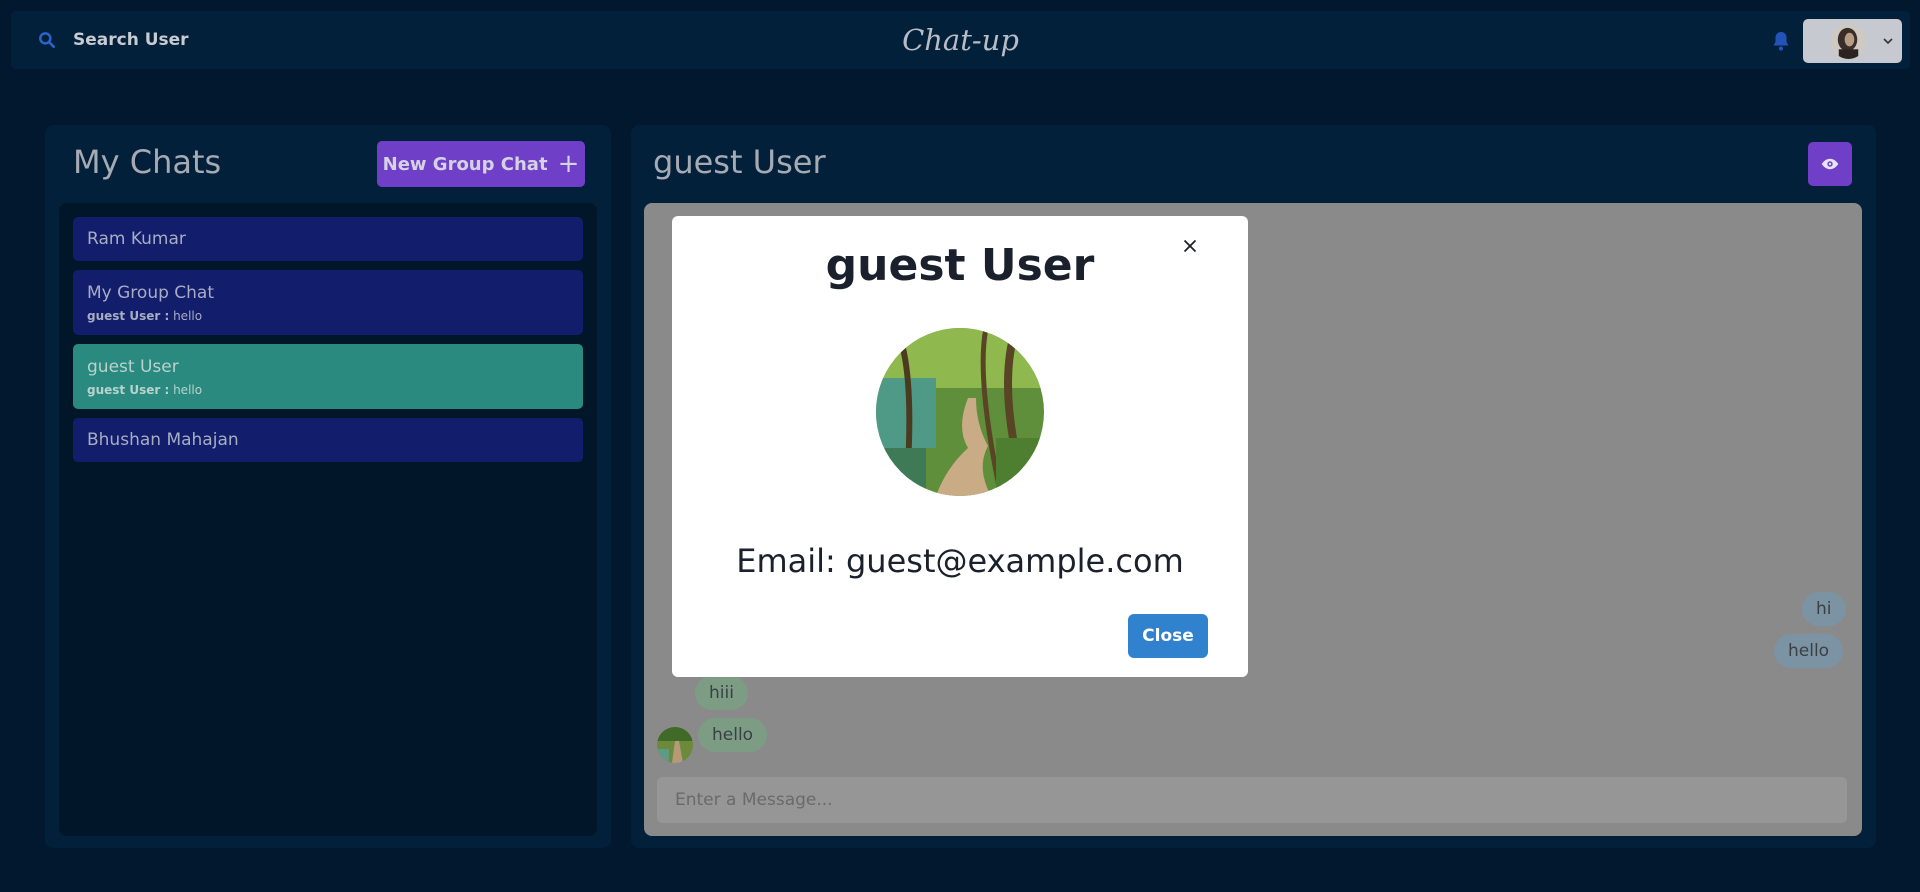 The height and width of the screenshot is (892, 1920). What do you see at coordinates (1848, 41) in the screenshot?
I see `avatar` at bounding box center [1848, 41].